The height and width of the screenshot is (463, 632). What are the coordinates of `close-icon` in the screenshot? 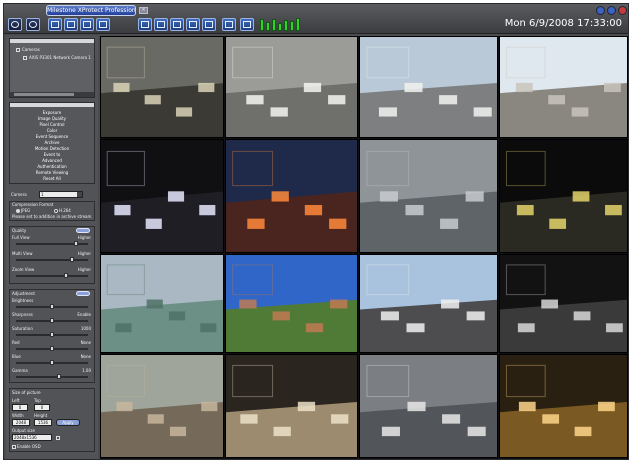 It's located at (622, 10).